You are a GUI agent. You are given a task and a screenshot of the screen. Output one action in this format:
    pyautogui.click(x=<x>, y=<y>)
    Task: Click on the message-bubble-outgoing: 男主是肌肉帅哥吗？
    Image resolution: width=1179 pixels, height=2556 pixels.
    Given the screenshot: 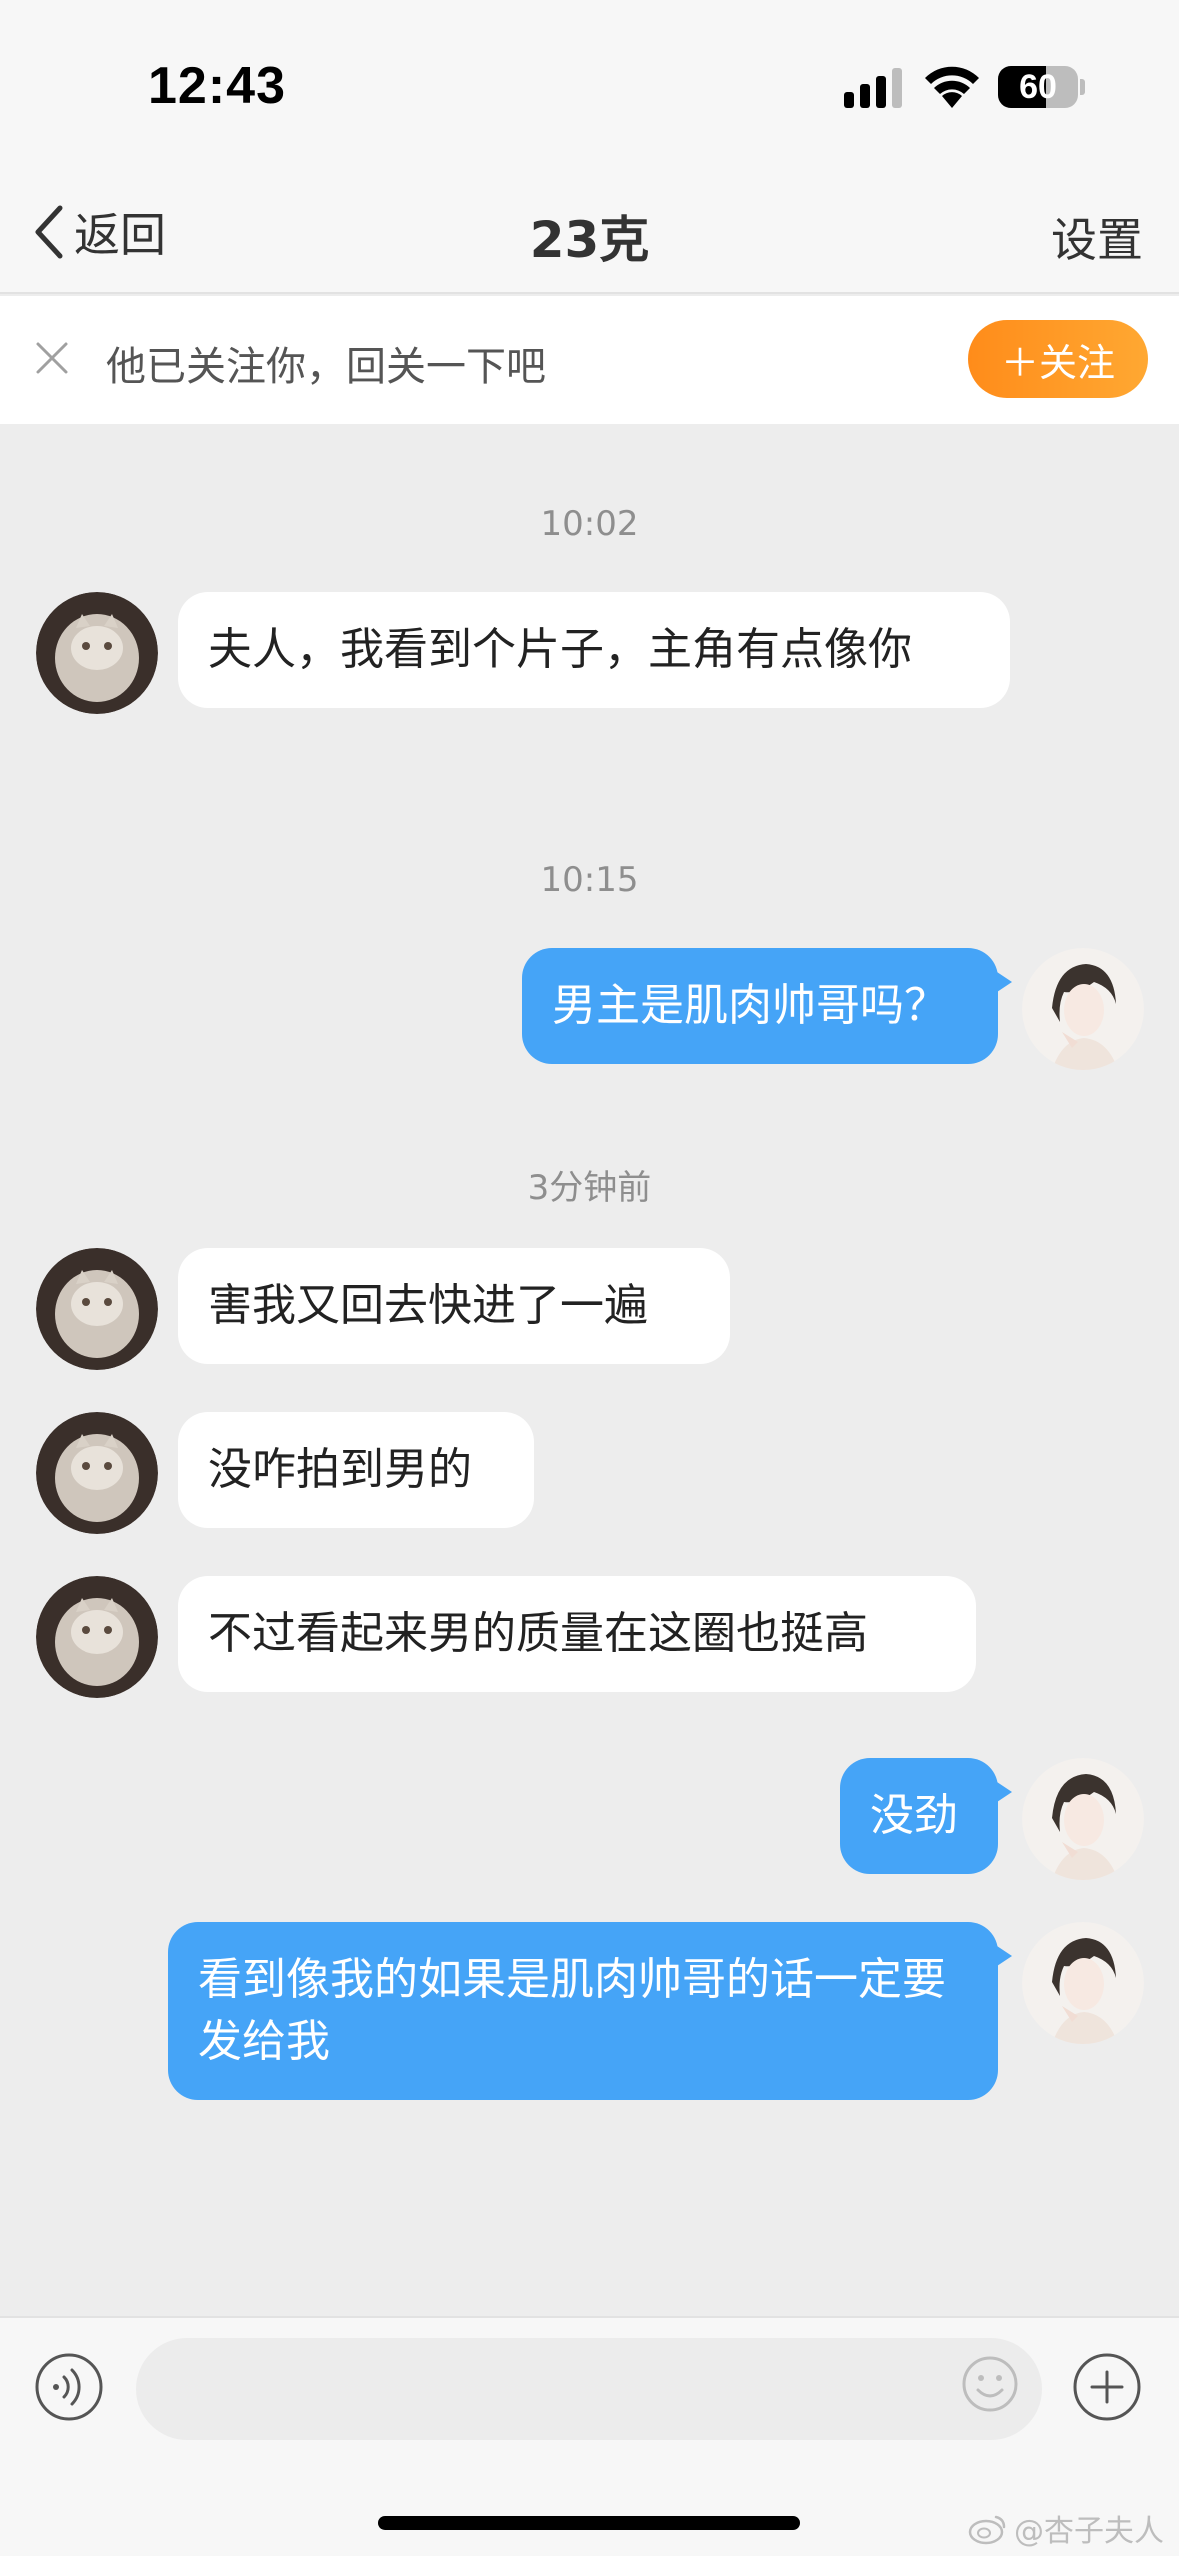 What is the action you would take?
    pyautogui.click(x=767, y=1006)
    